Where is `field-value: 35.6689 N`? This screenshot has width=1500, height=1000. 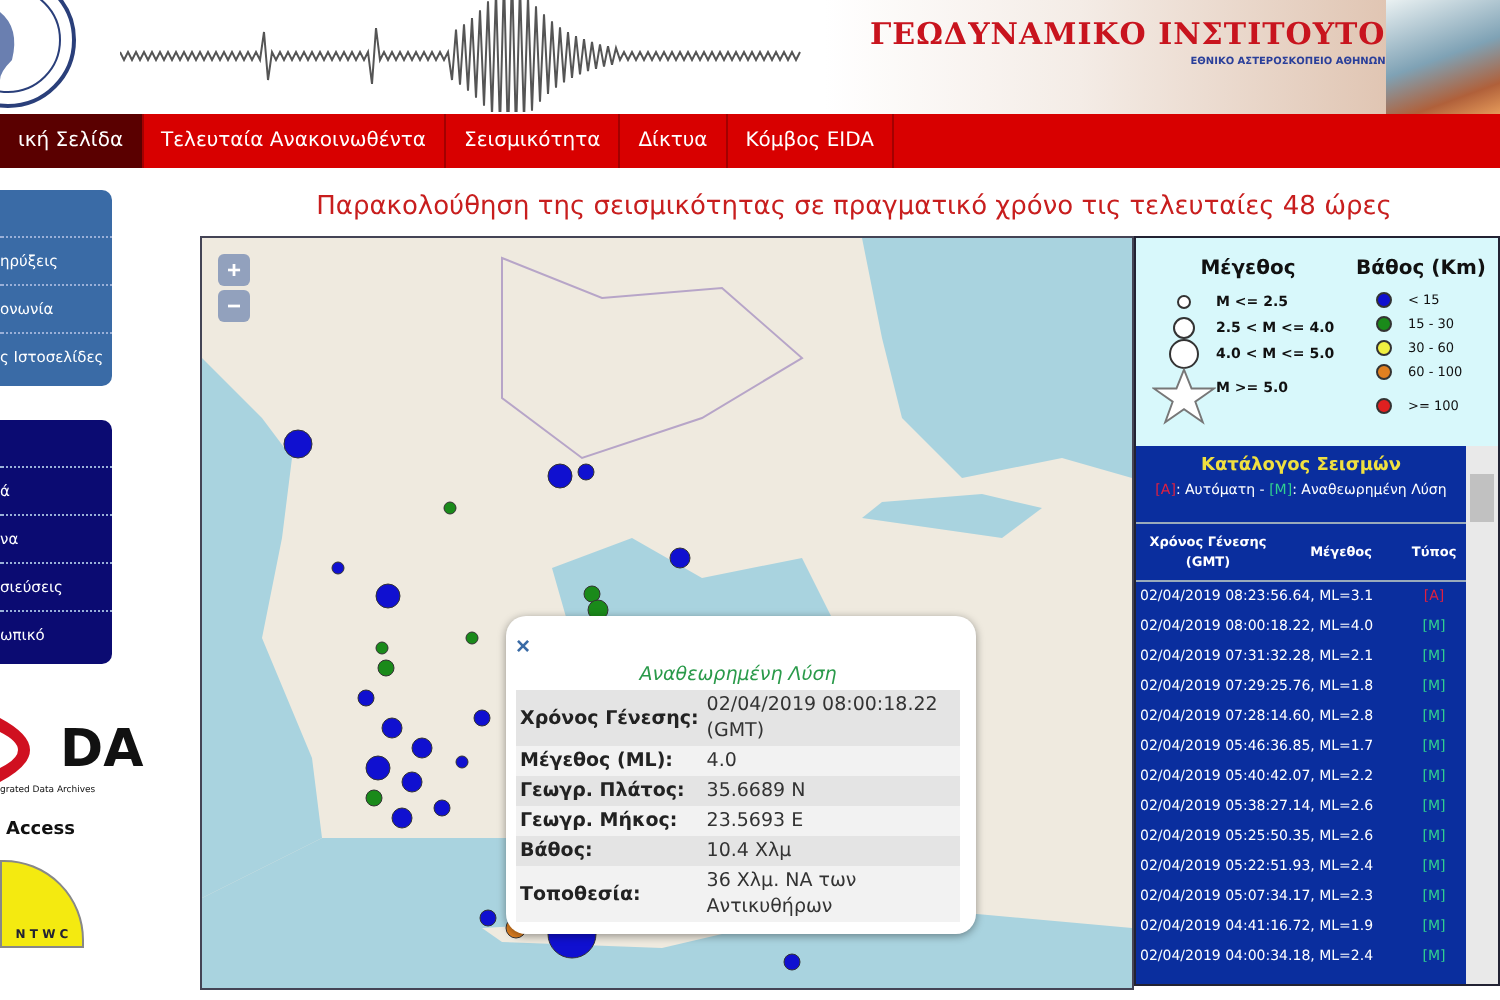 field-value: 35.6689 N is located at coordinates (831, 791).